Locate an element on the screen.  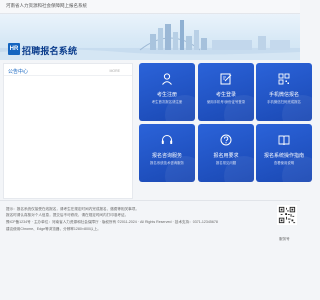
header-banner: HR 招聘报名系统 is located at coordinates (150, 37).